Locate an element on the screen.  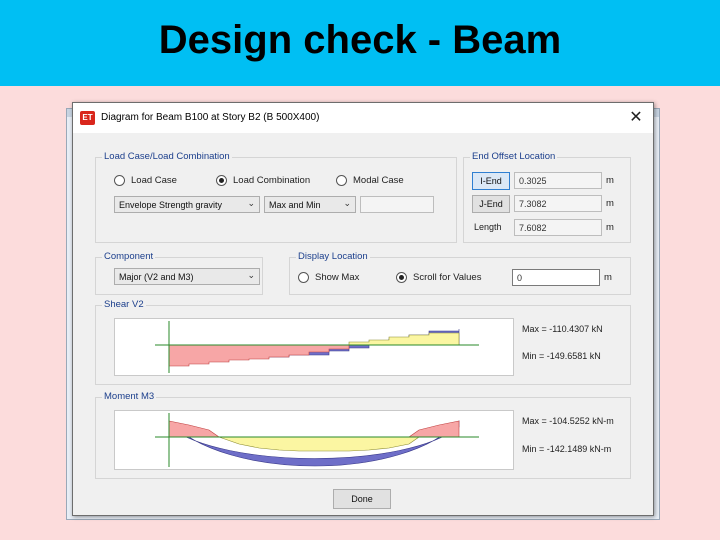
etabs-app-icon: ET is located at coordinates (87, 118).